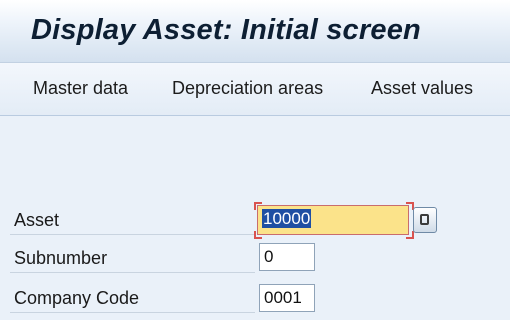 This screenshot has height=320, width=510. What do you see at coordinates (132, 221) in the screenshot?
I see `asset-row: Asset` at bounding box center [132, 221].